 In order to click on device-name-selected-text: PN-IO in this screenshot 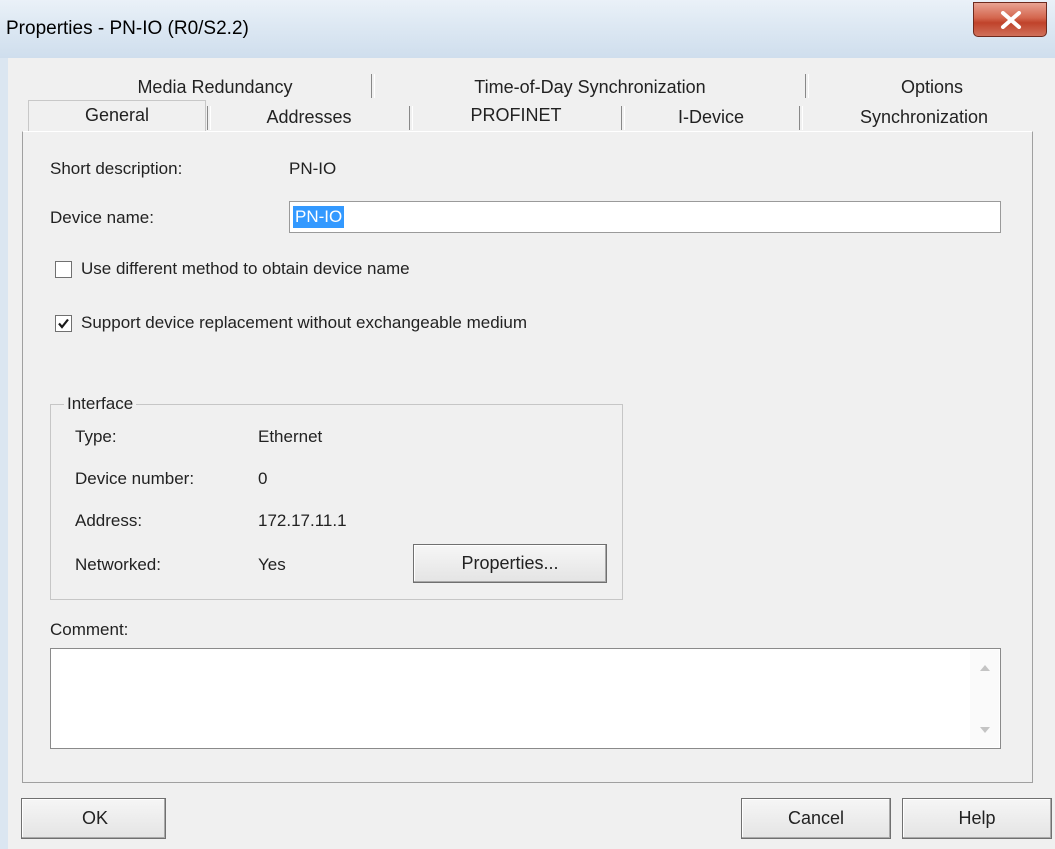, I will do `click(319, 217)`.